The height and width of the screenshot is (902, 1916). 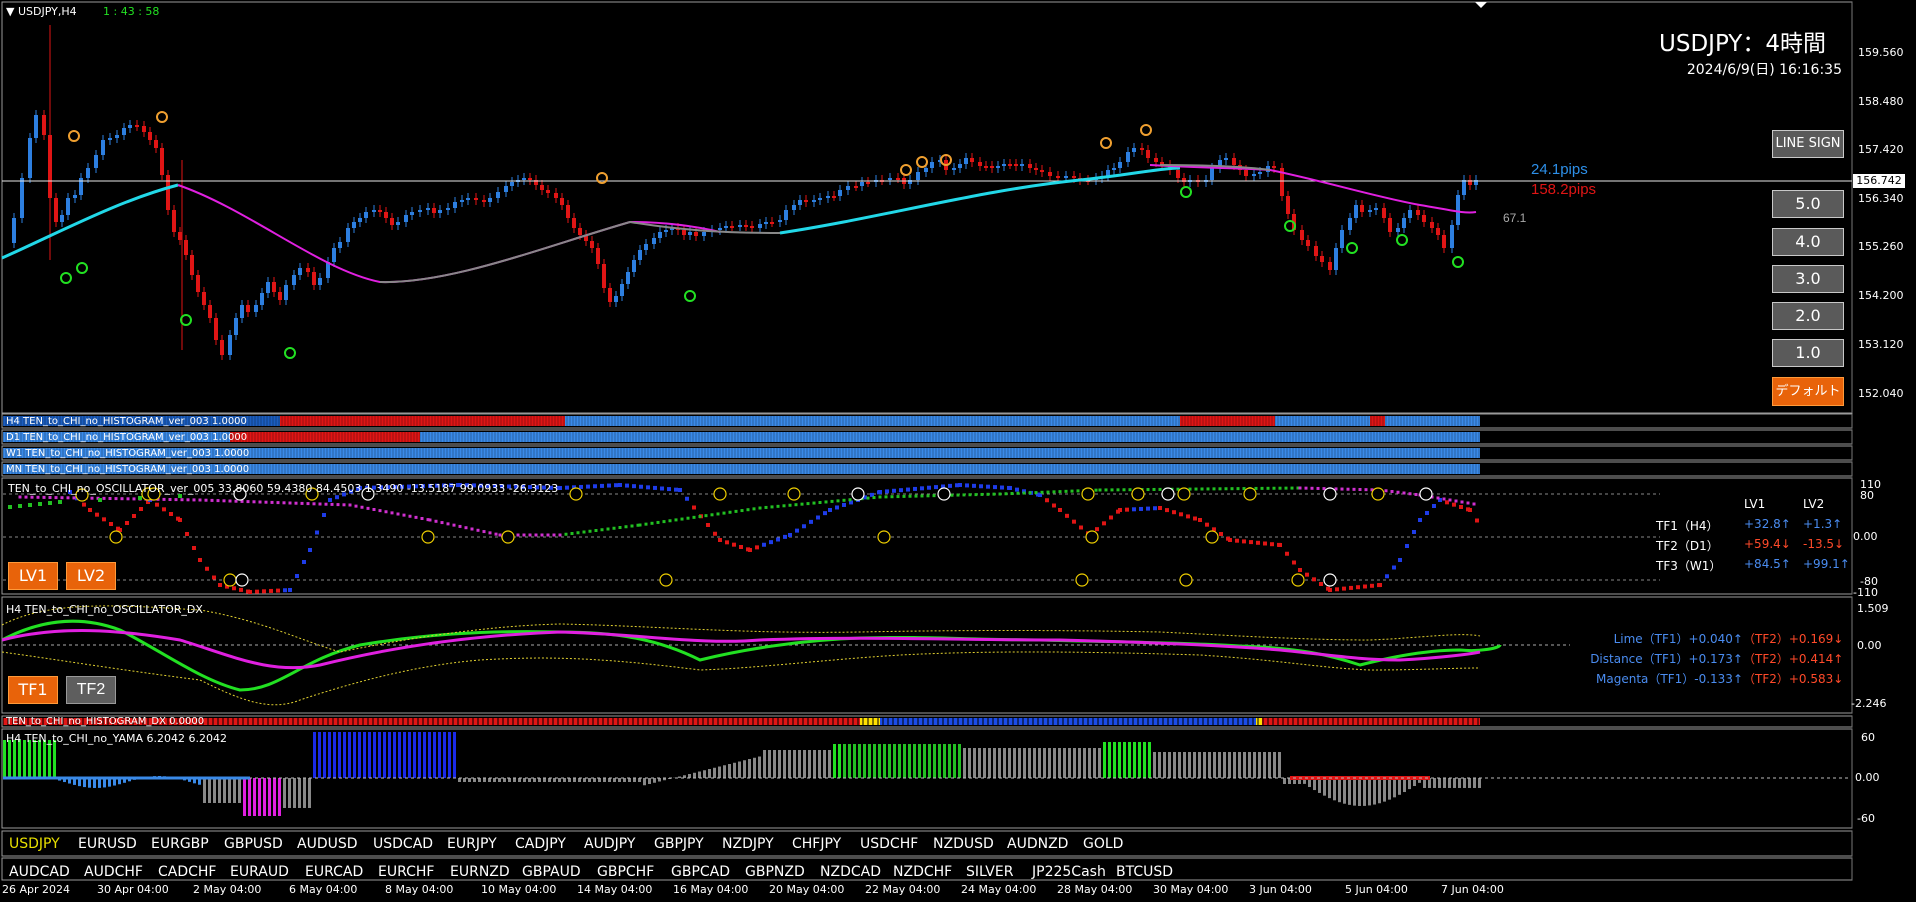 I want to click on symbol-eurjpy: EURJPY, so click(x=472, y=844).